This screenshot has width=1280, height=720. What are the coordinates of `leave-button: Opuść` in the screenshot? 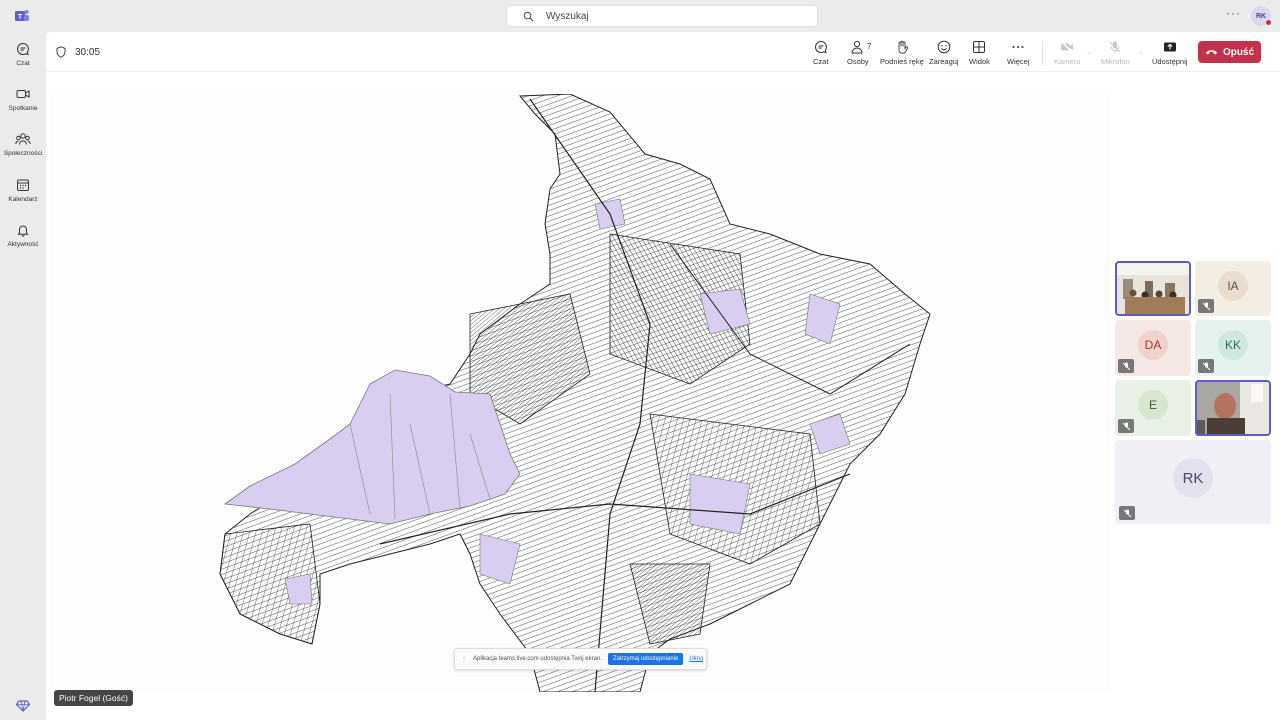 It's located at (1229, 52).